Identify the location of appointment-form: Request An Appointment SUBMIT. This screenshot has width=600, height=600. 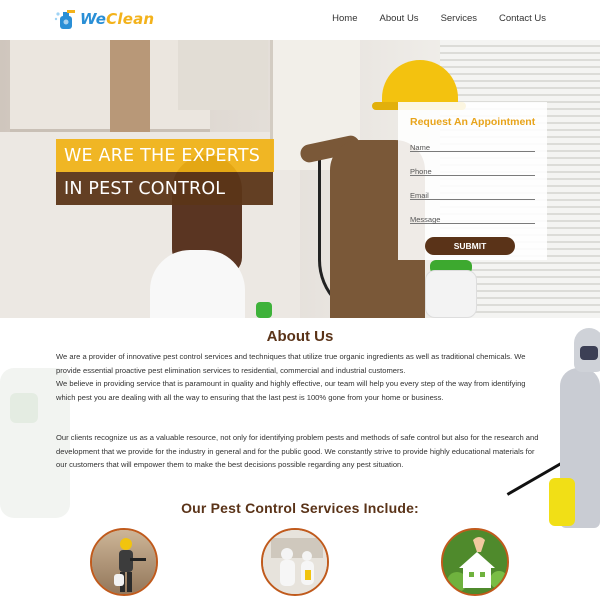
(472, 181).